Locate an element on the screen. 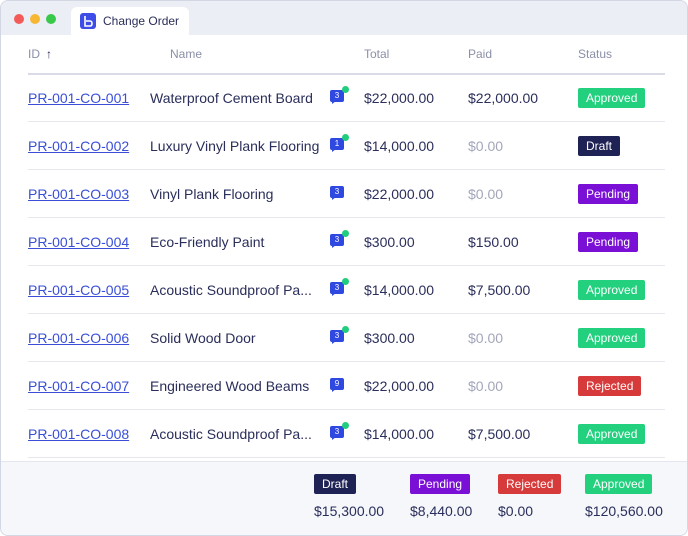 This screenshot has width=688, height=536. summary-amount: $120,560.00 is located at coordinates (624, 511).